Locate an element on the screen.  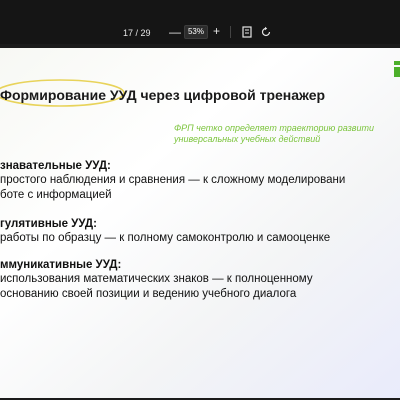
rotate-icon is located at coordinates (266, 33).